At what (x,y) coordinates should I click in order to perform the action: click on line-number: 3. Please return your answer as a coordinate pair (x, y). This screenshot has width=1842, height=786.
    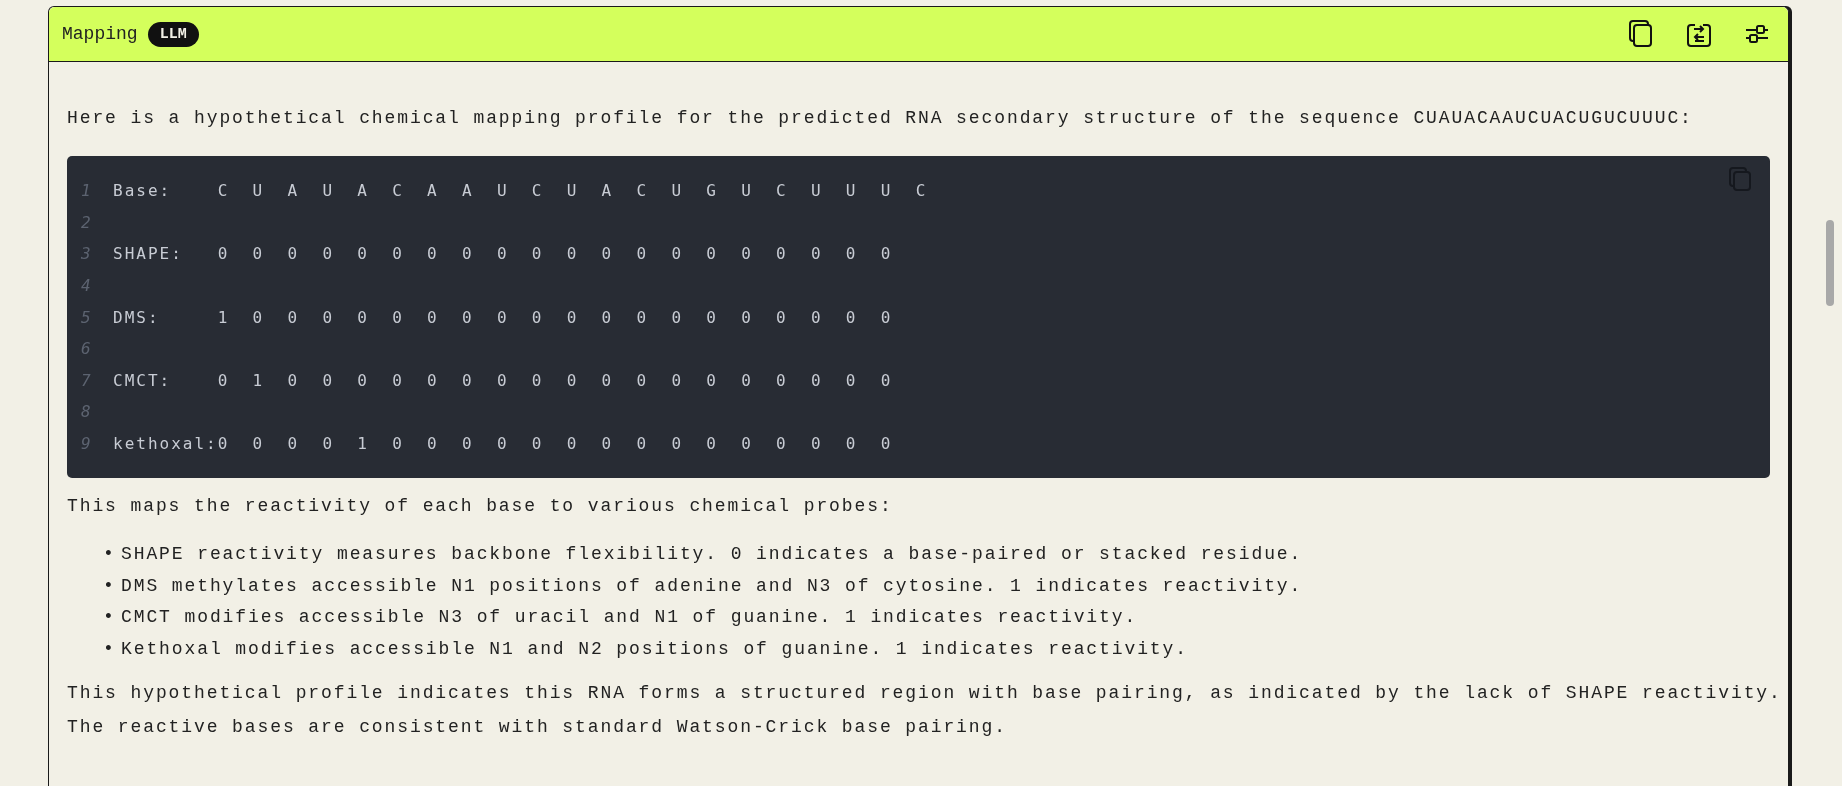
    Looking at the image, I should click on (86, 254).